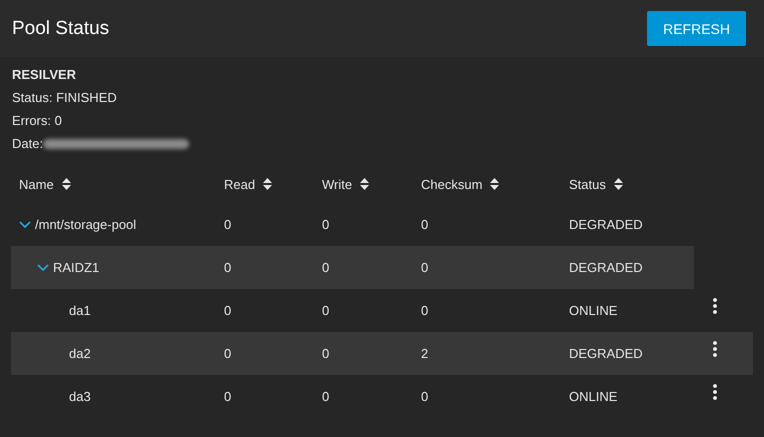 The height and width of the screenshot is (437, 764). I want to click on column-header: Checksum, so click(451, 184).